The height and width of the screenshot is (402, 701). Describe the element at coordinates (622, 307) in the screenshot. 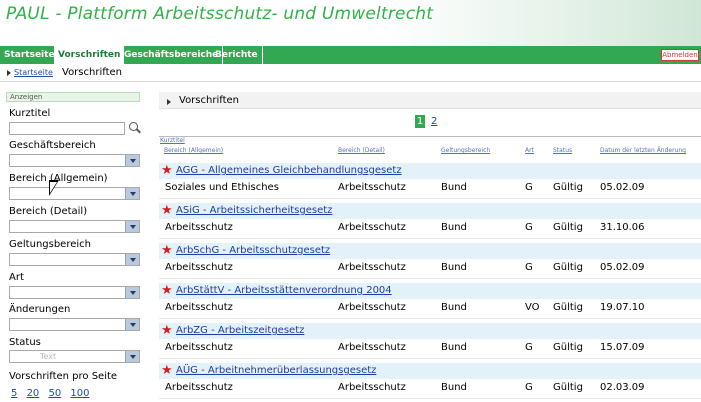

I see `cell-datum: 19.07.10` at that location.